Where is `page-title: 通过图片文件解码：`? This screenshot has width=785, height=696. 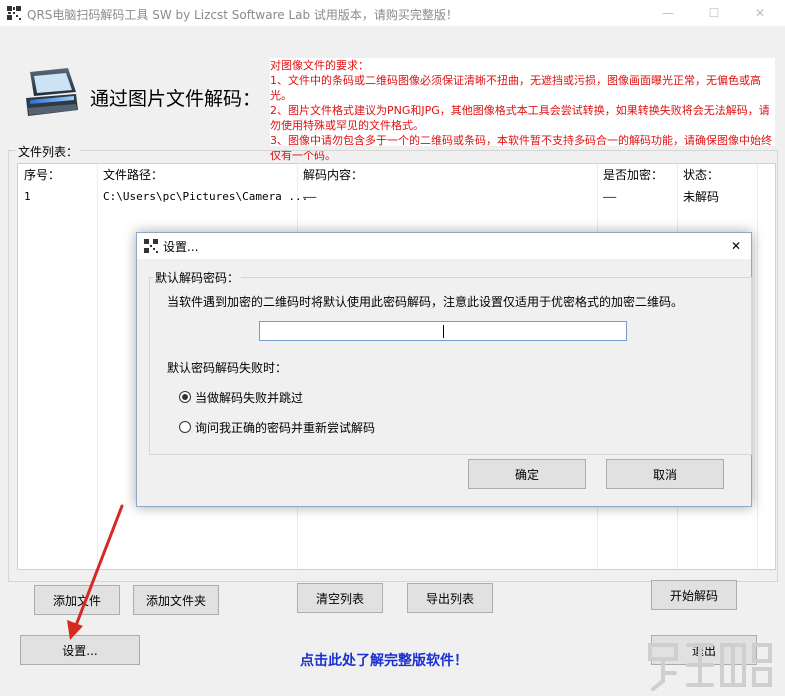 page-title: 通过图片文件解码： is located at coordinates (176, 99).